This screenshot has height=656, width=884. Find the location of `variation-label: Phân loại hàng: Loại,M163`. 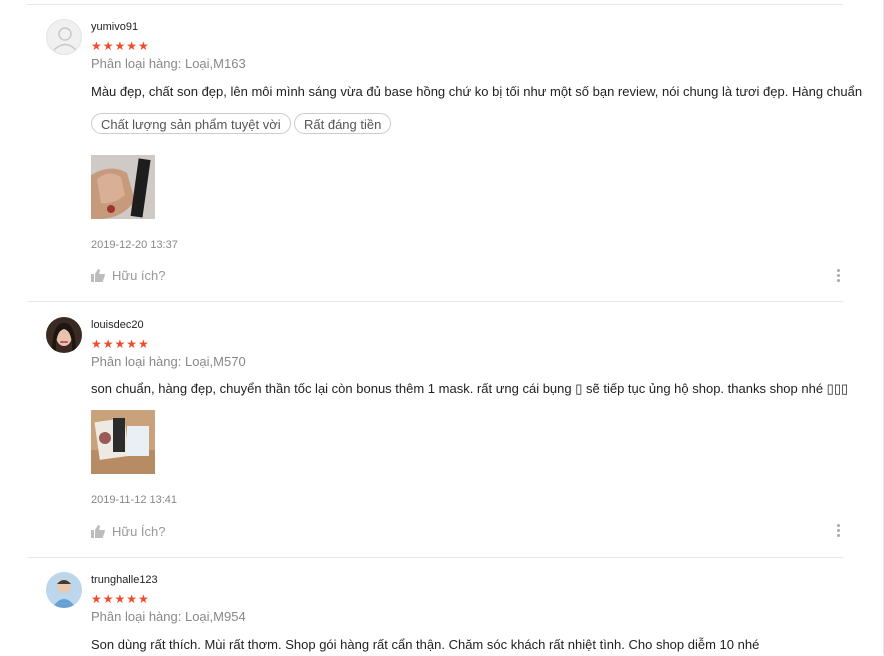

variation-label: Phân loại hàng: Loại,M163 is located at coordinates (168, 63).